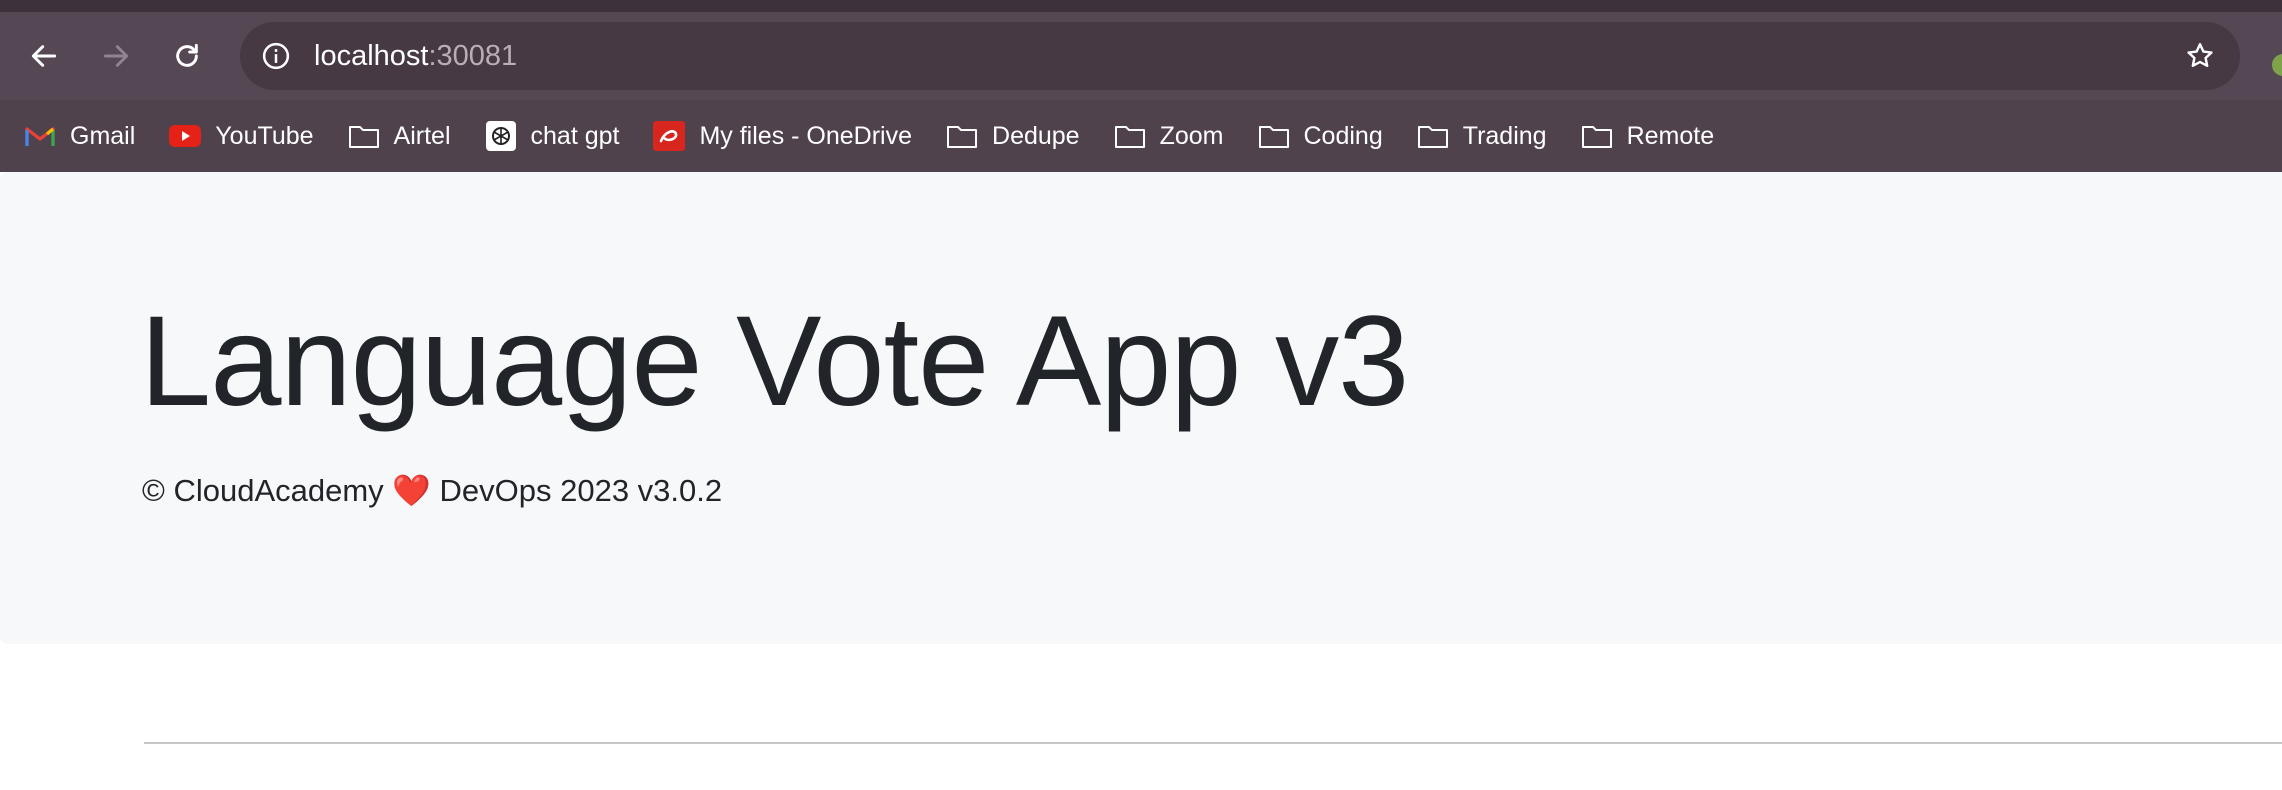 This screenshot has width=2282, height=790. I want to click on bookmark-folder-trading: Trading, so click(1482, 136).